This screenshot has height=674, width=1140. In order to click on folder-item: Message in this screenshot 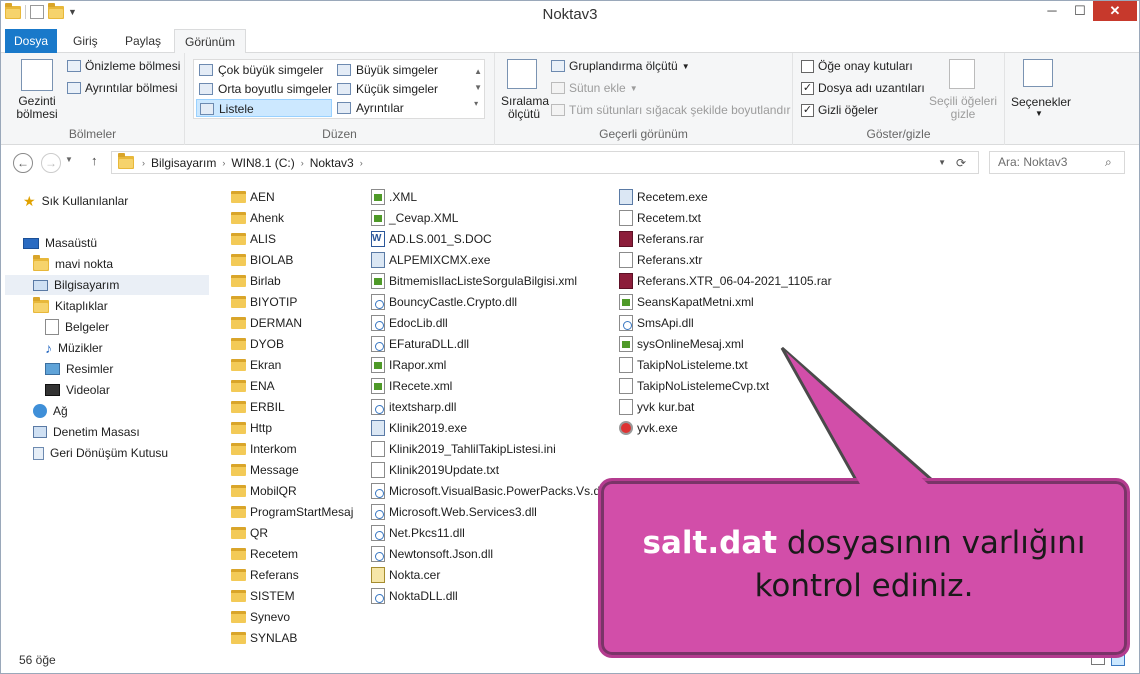, I will do `click(265, 470)`.